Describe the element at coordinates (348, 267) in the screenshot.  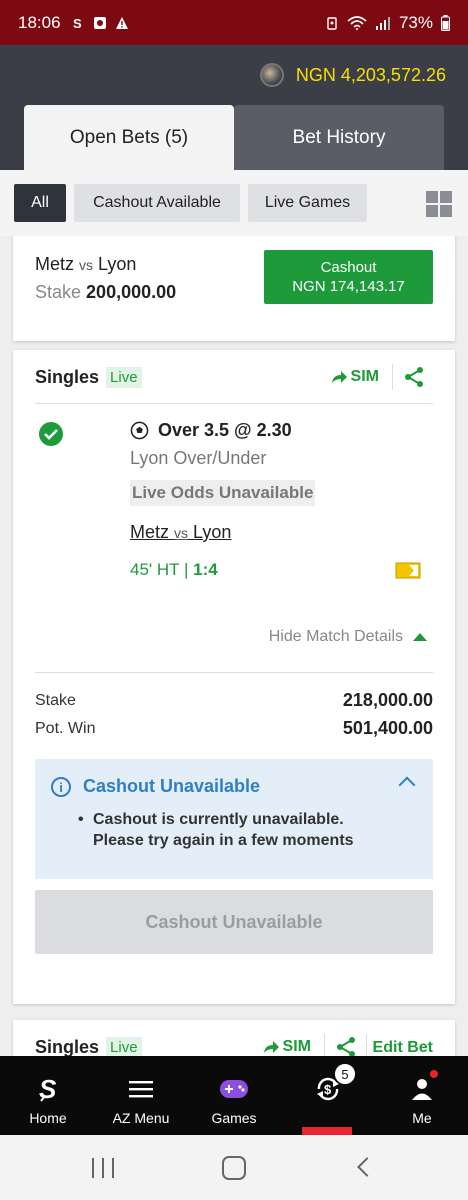
I see `cashout-label: Cashout` at that location.